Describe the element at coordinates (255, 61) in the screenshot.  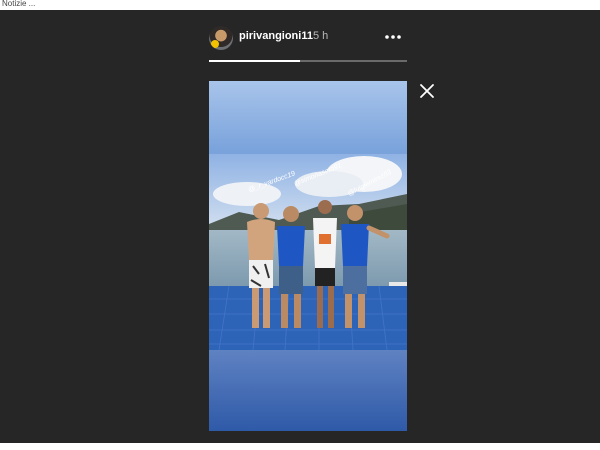
I see `story-progress-fill` at that location.